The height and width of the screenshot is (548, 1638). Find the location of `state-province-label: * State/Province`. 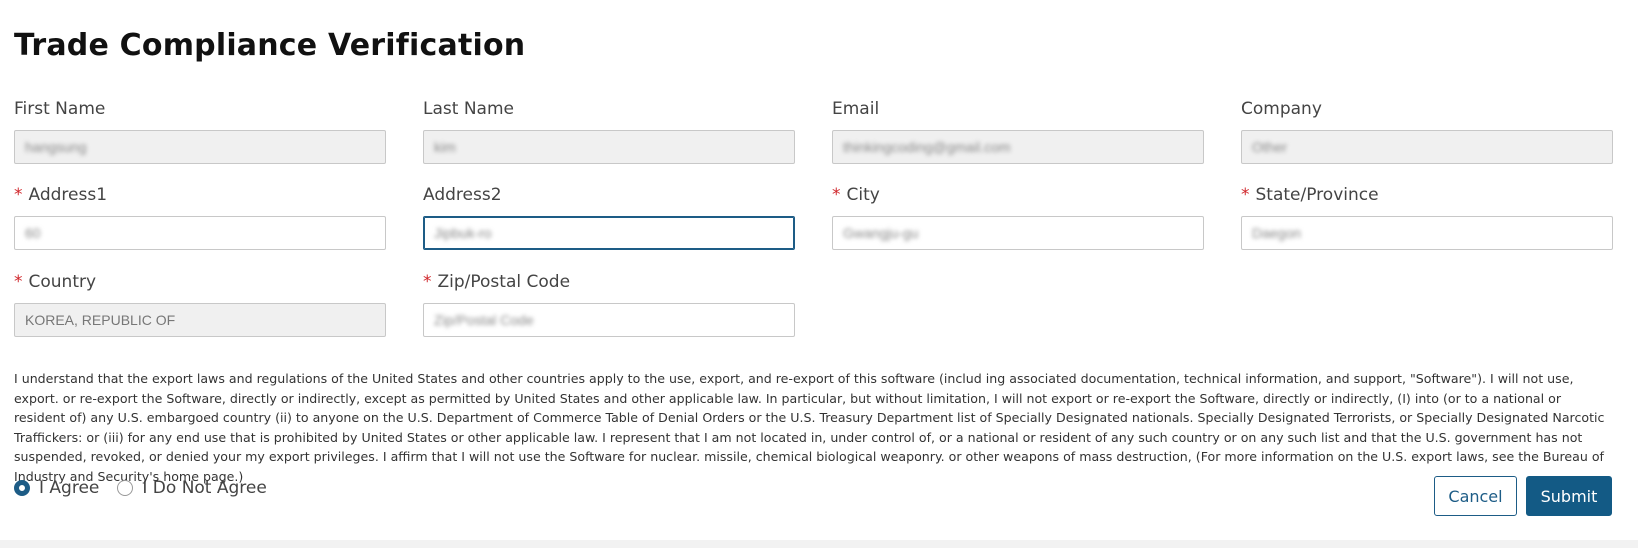

state-province-label: * State/Province is located at coordinates (1310, 195).